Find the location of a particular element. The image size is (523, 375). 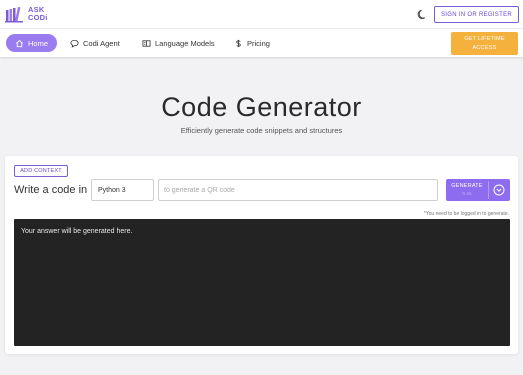

nav-item-language-models: Language Models is located at coordinates (178, 43).